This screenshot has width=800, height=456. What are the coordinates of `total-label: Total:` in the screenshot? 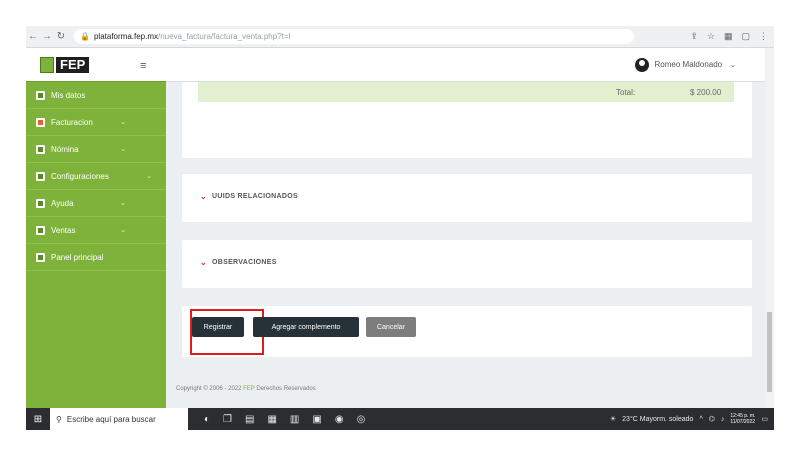 It's located at (626, 92).